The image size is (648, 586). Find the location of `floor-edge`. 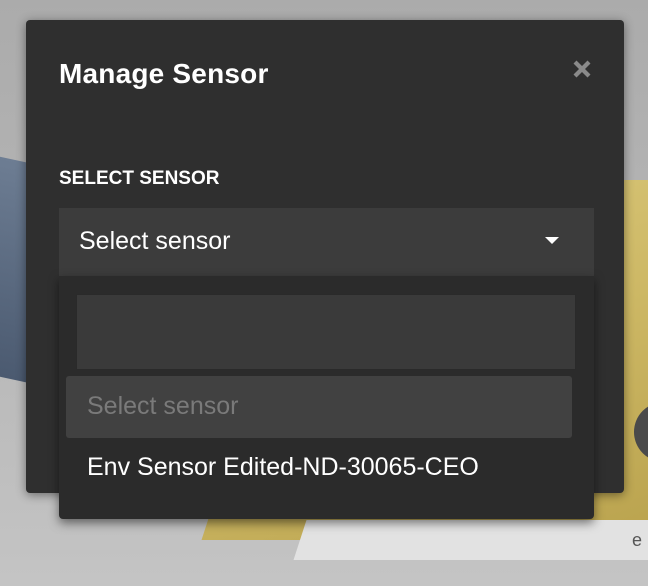

floor-edge is located at coordinates (470, 540).